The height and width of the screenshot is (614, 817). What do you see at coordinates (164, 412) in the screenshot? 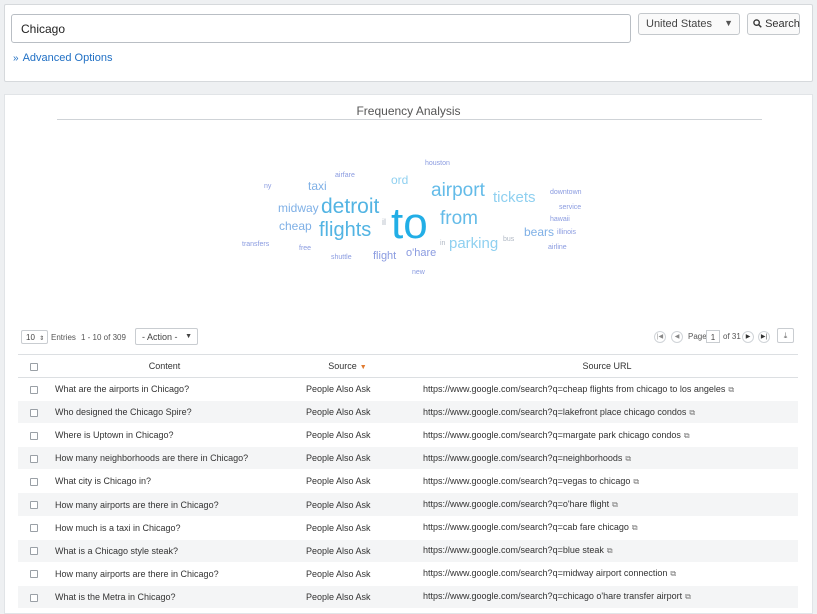
I see `content-cell: Who designed the Chicago Spire?` at bounding box center [164, 412].